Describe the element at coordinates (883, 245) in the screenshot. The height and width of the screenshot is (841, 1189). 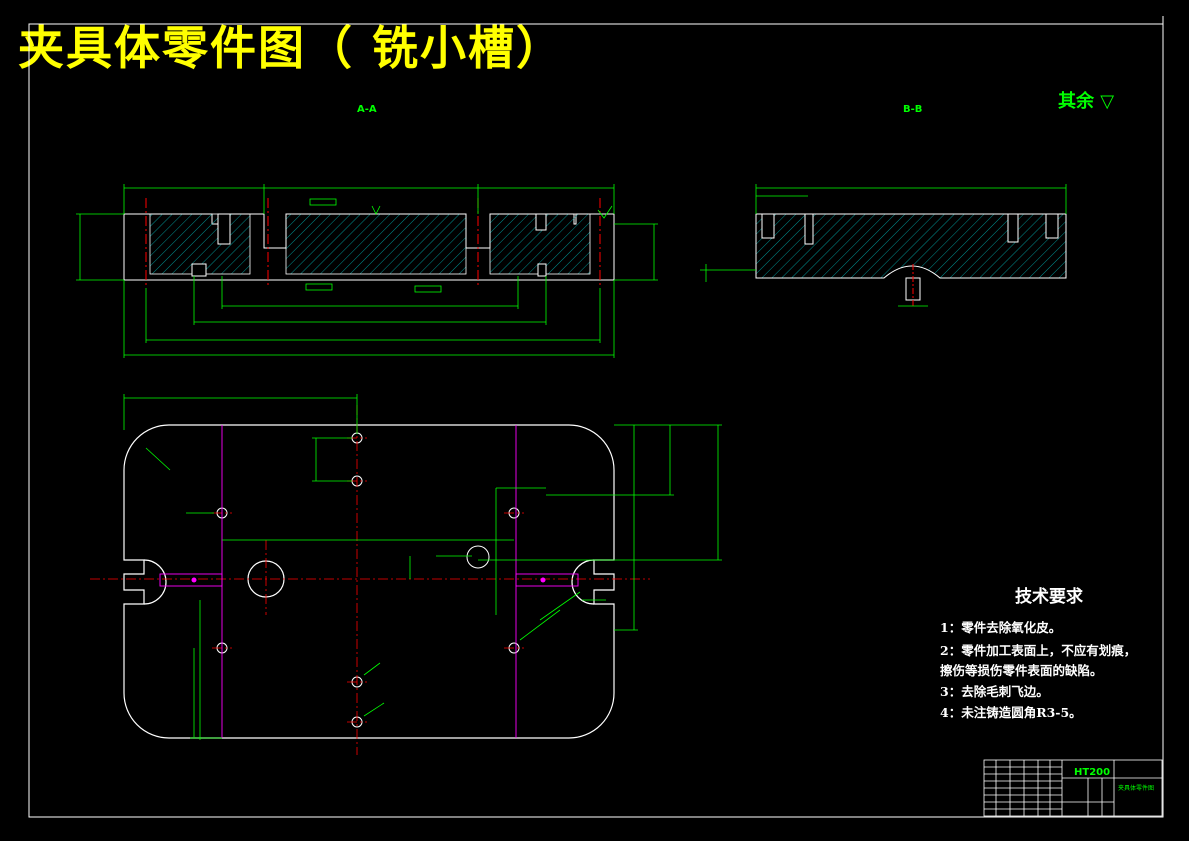
I see `section-b-view` at that location.